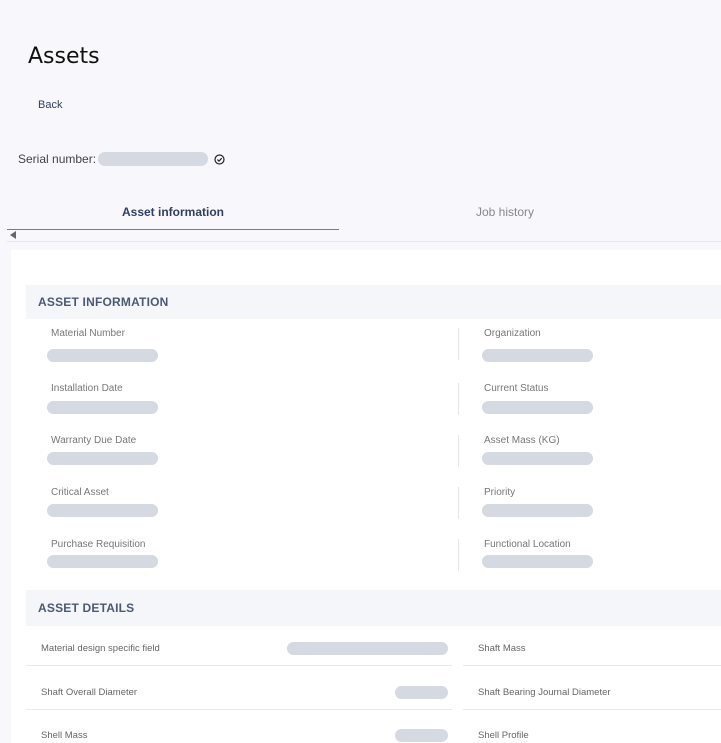  I want to click on field-label: Warranty Due Date, so click(94, 440).